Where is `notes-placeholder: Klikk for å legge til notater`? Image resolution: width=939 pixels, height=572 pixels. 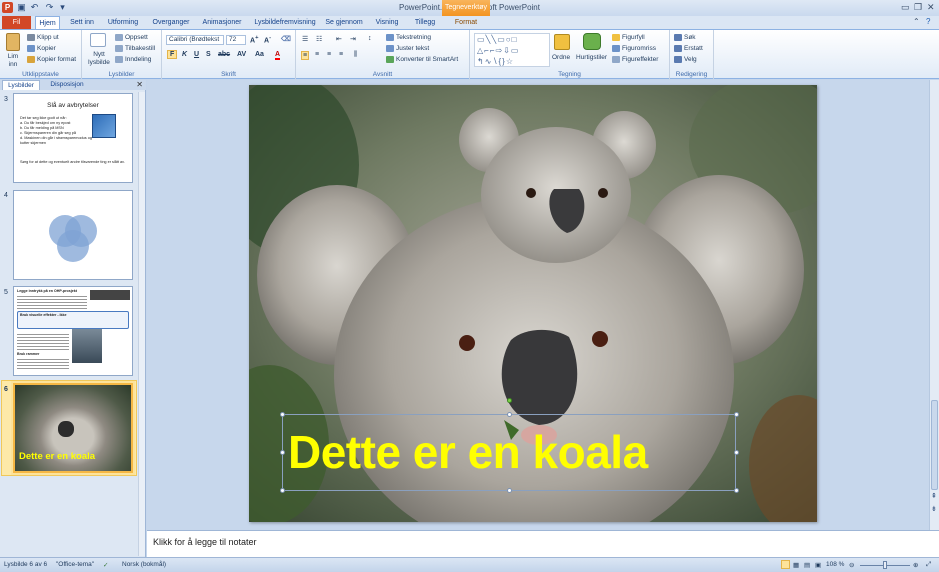 notes-placeholder: Klikk for å legge til notater is located at coordinates (205, 542).